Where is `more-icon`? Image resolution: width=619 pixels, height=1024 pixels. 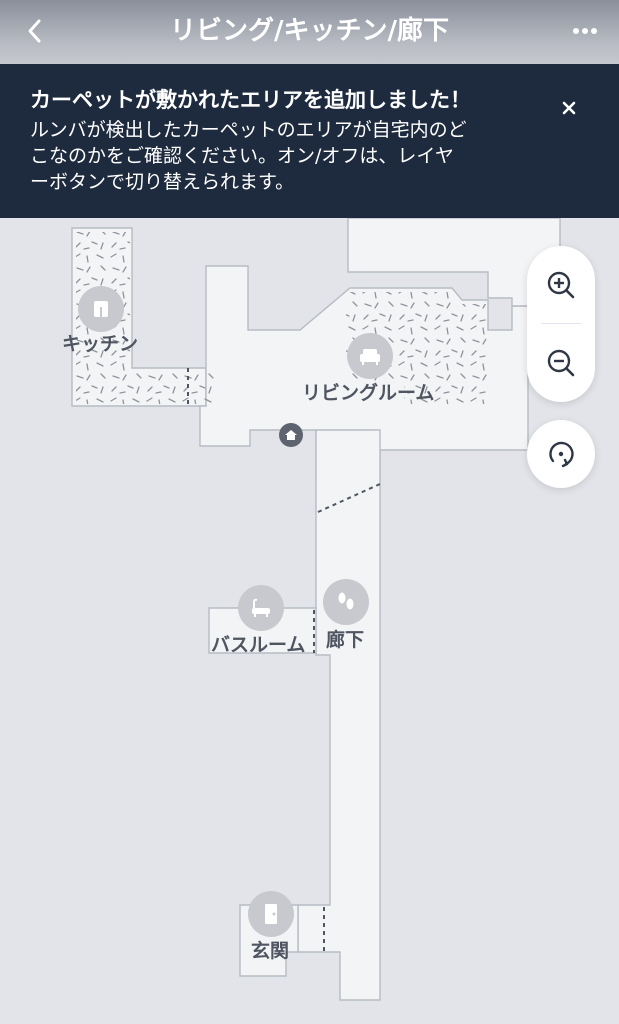
more-icon is located at coordinates (585, 31).